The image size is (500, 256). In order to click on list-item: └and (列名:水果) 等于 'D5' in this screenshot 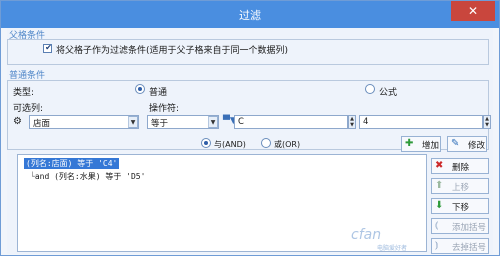, I will do `click(87, 176)`.